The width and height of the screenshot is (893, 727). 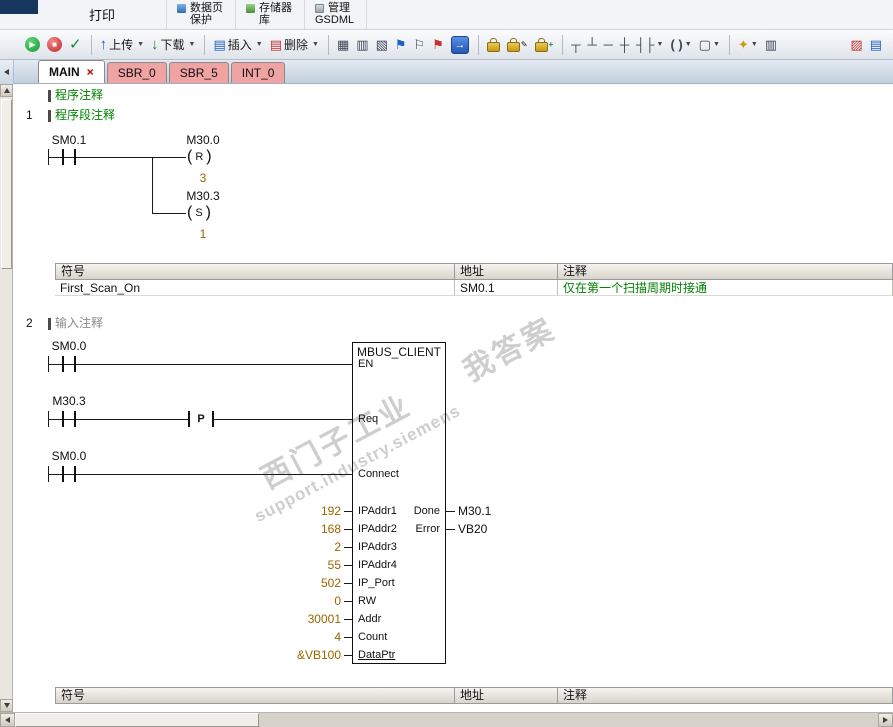 What do you see at coordinates (343, 45) in the screenshot?
I see `symbol-addressing-button: ▦` at bounding box center [343, 45].